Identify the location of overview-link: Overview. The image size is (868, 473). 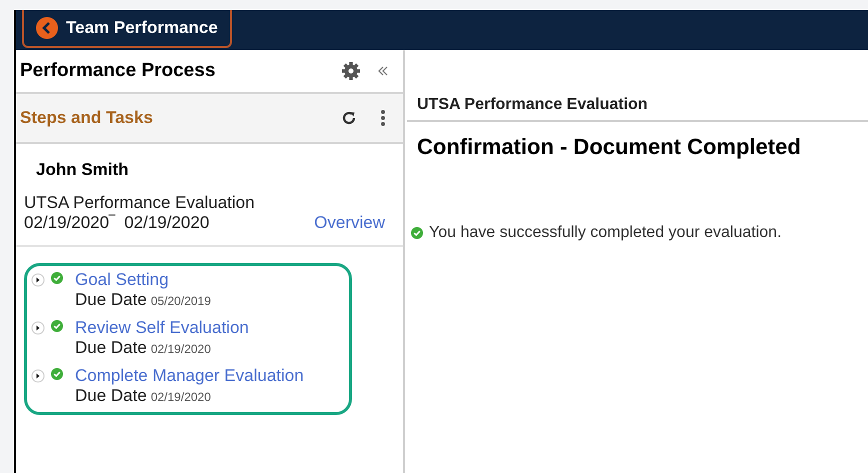
(349, 222).